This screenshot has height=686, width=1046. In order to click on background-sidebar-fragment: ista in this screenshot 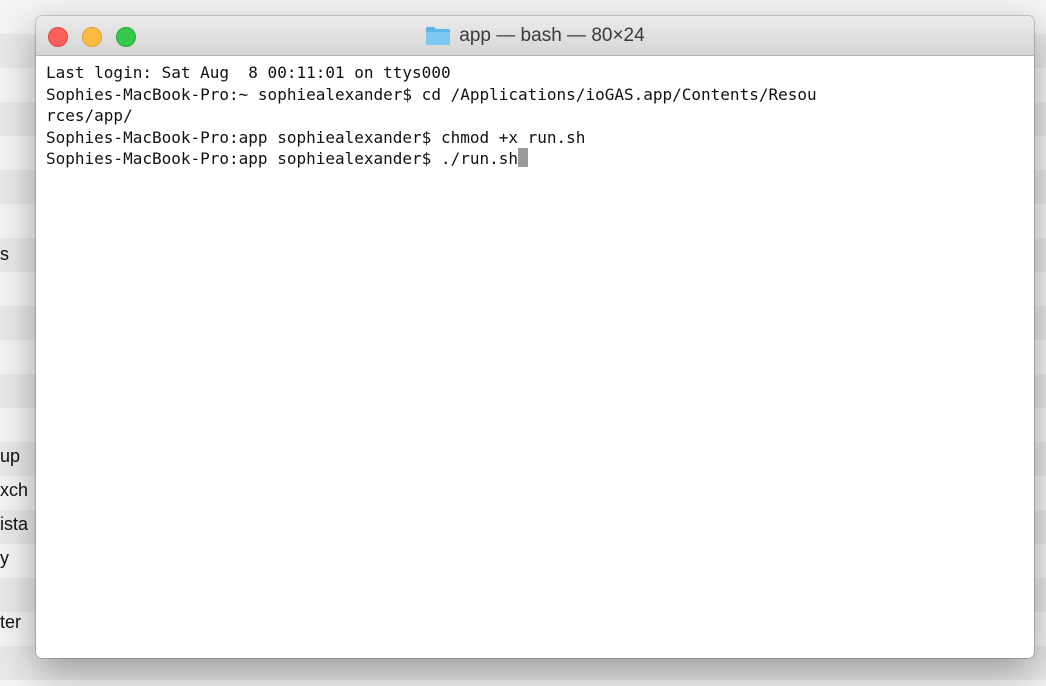, I will do `click(14, 524)`.